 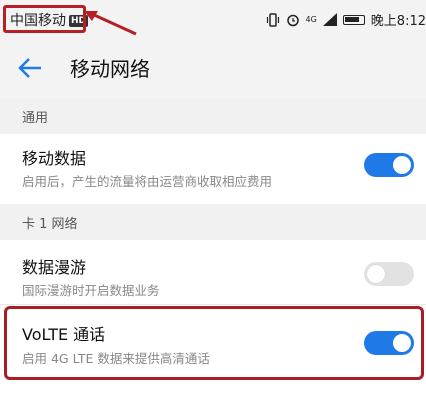 What do you see at coordinates (110, 23) in the screenshot?
I see `annotation-arrow-icon` at bounding box center [110, 23].